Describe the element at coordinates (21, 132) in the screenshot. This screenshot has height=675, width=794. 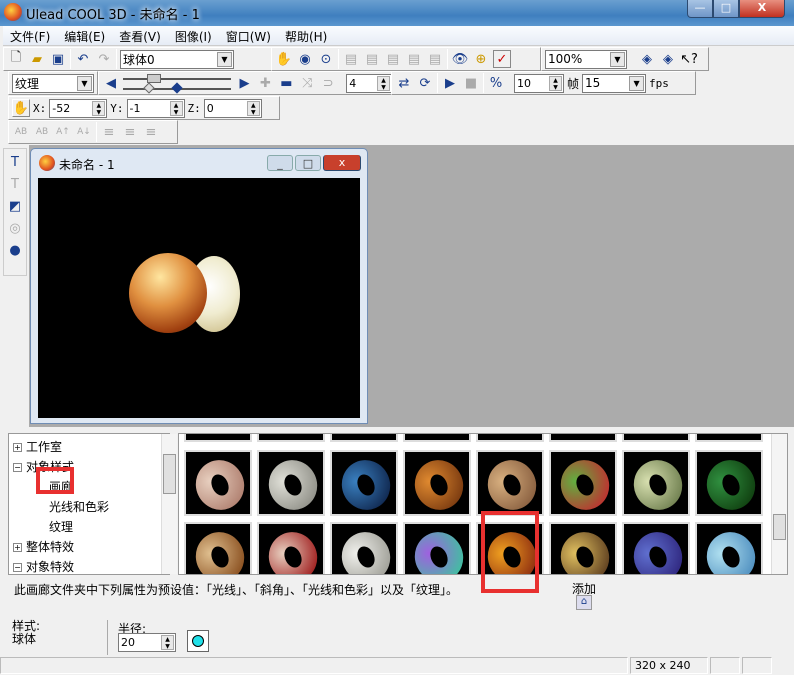
I see `text-spacing-icon: AB` at that location.